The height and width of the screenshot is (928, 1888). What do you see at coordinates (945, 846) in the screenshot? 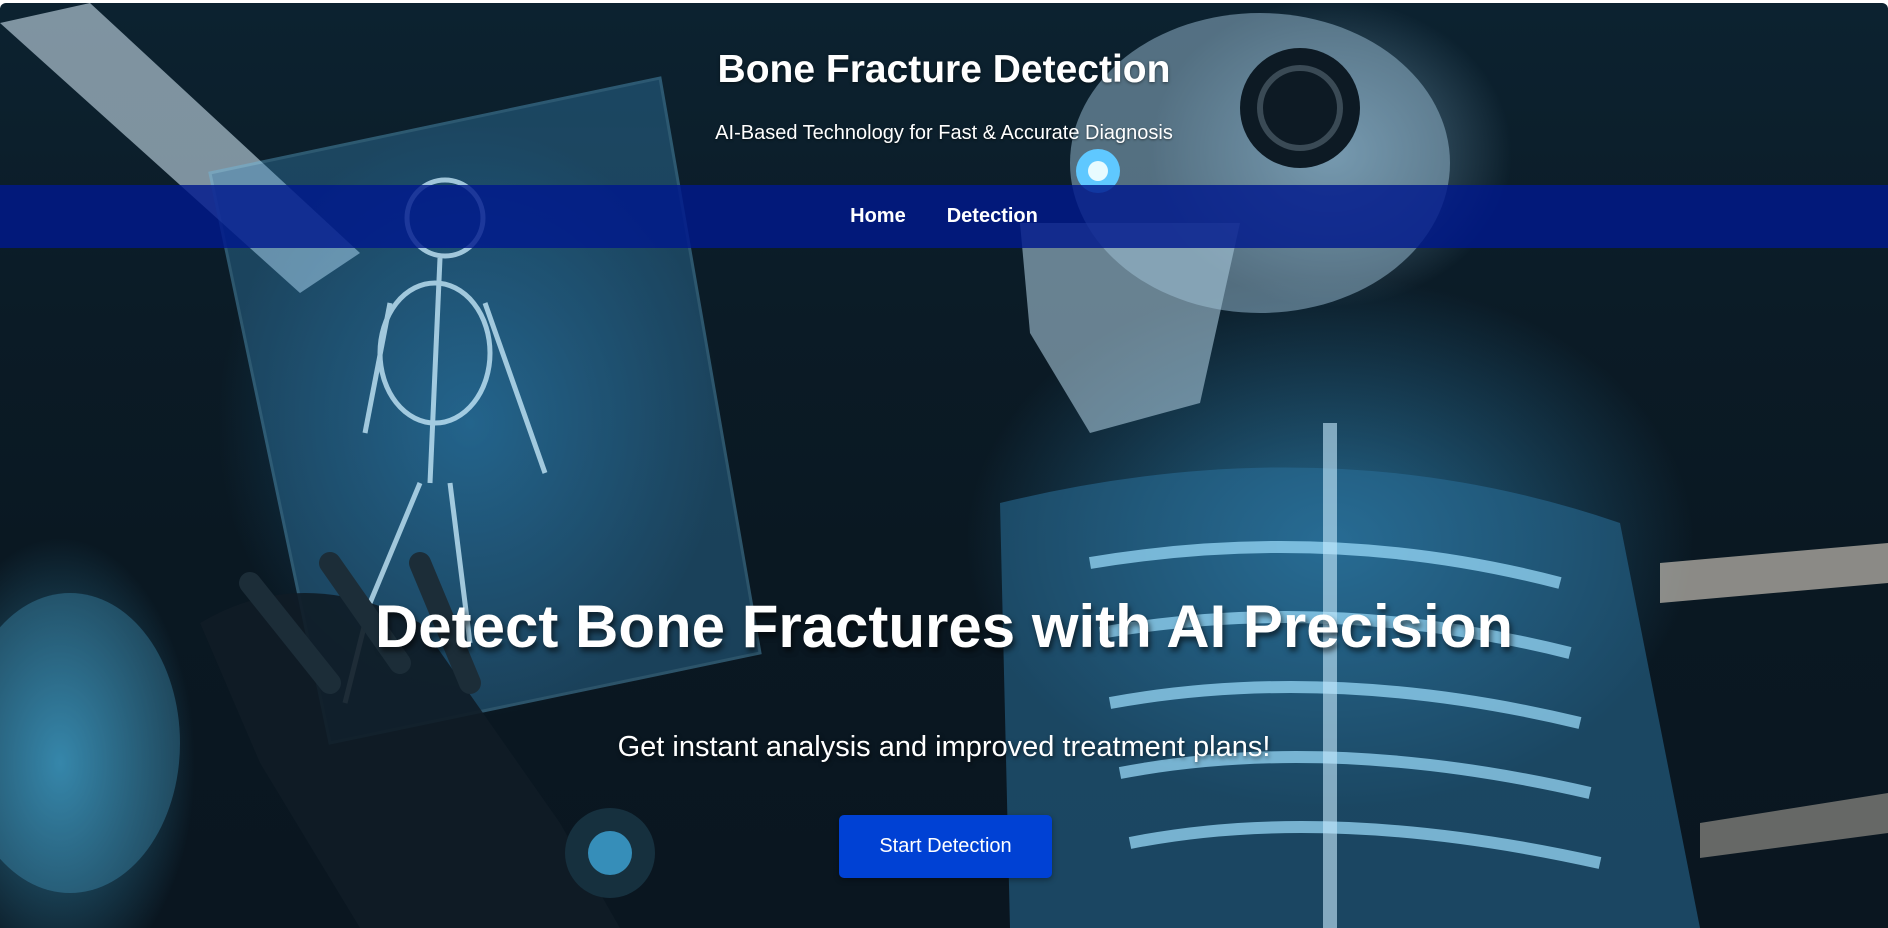
I see `start-detection-button: Start Detection` at bounding box center [945, 846].